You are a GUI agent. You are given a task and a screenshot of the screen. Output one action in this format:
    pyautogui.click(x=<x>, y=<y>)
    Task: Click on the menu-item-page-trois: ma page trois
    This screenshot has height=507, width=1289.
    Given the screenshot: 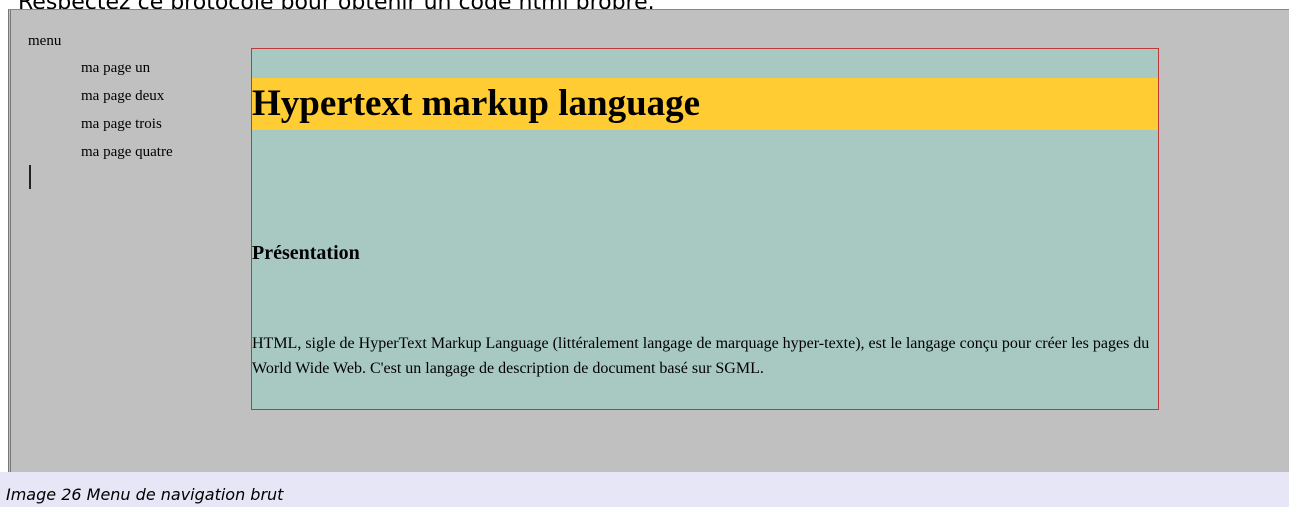 What is the action you would take?
    pyautogui.click(x=127, y=128)
    